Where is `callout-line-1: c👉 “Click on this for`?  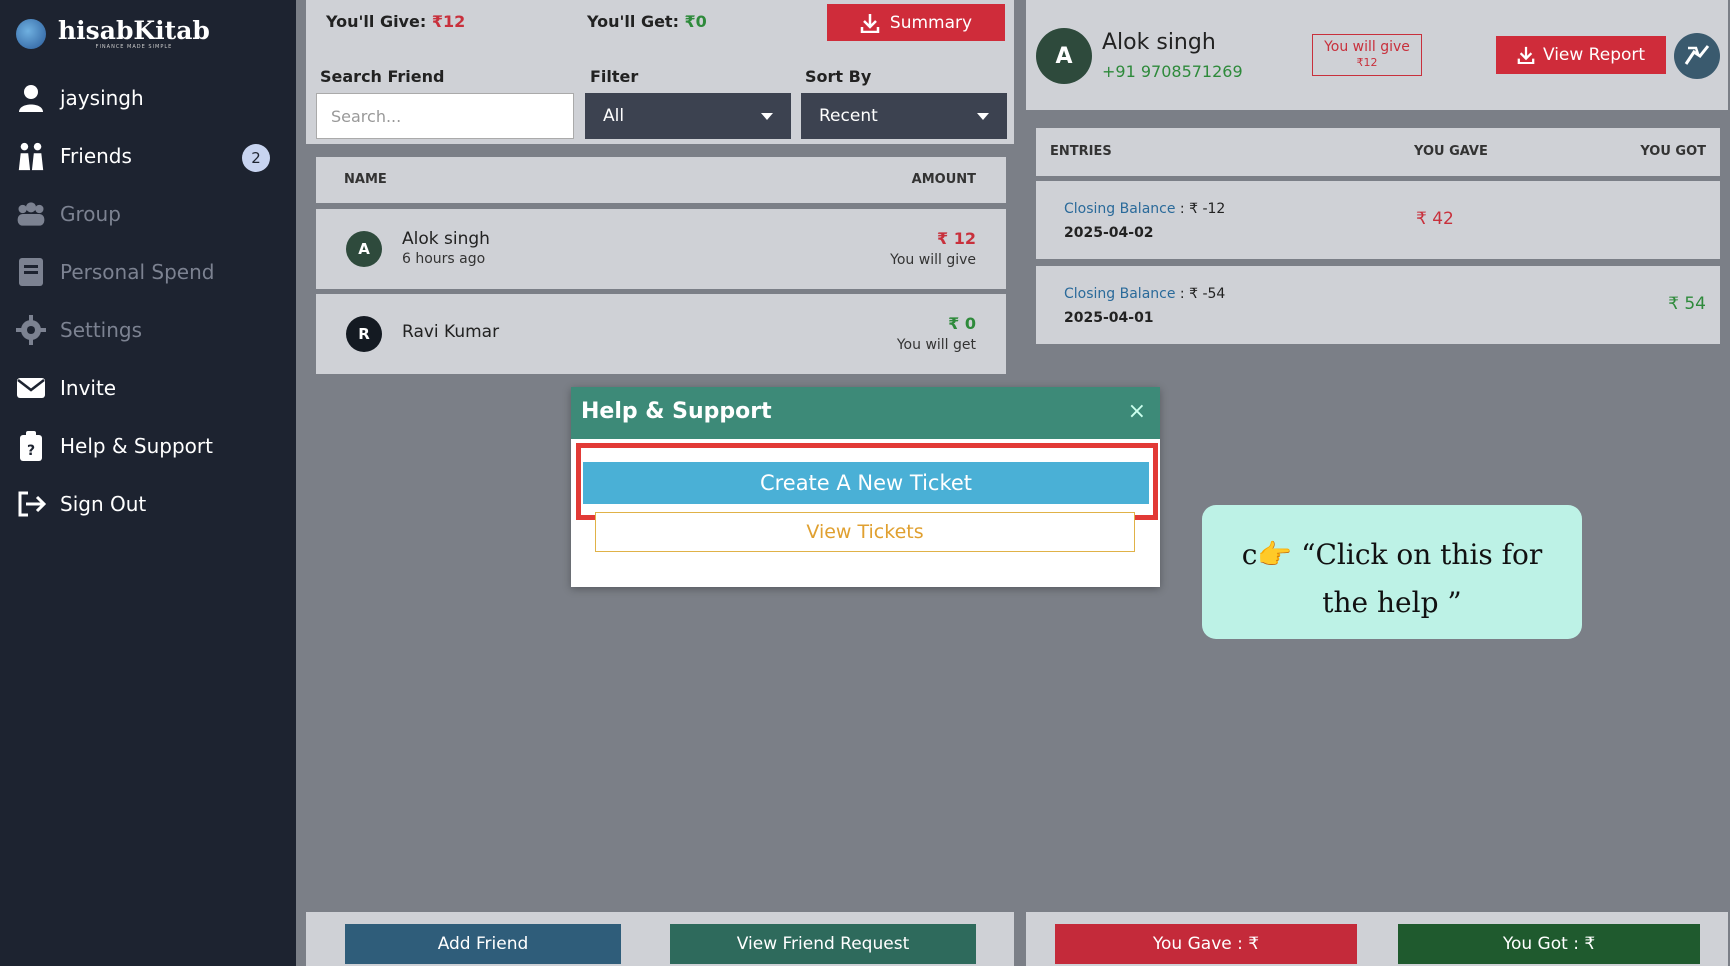 callout-line-1: c👉 “Click on this for is located at coordinates (1392, 554).